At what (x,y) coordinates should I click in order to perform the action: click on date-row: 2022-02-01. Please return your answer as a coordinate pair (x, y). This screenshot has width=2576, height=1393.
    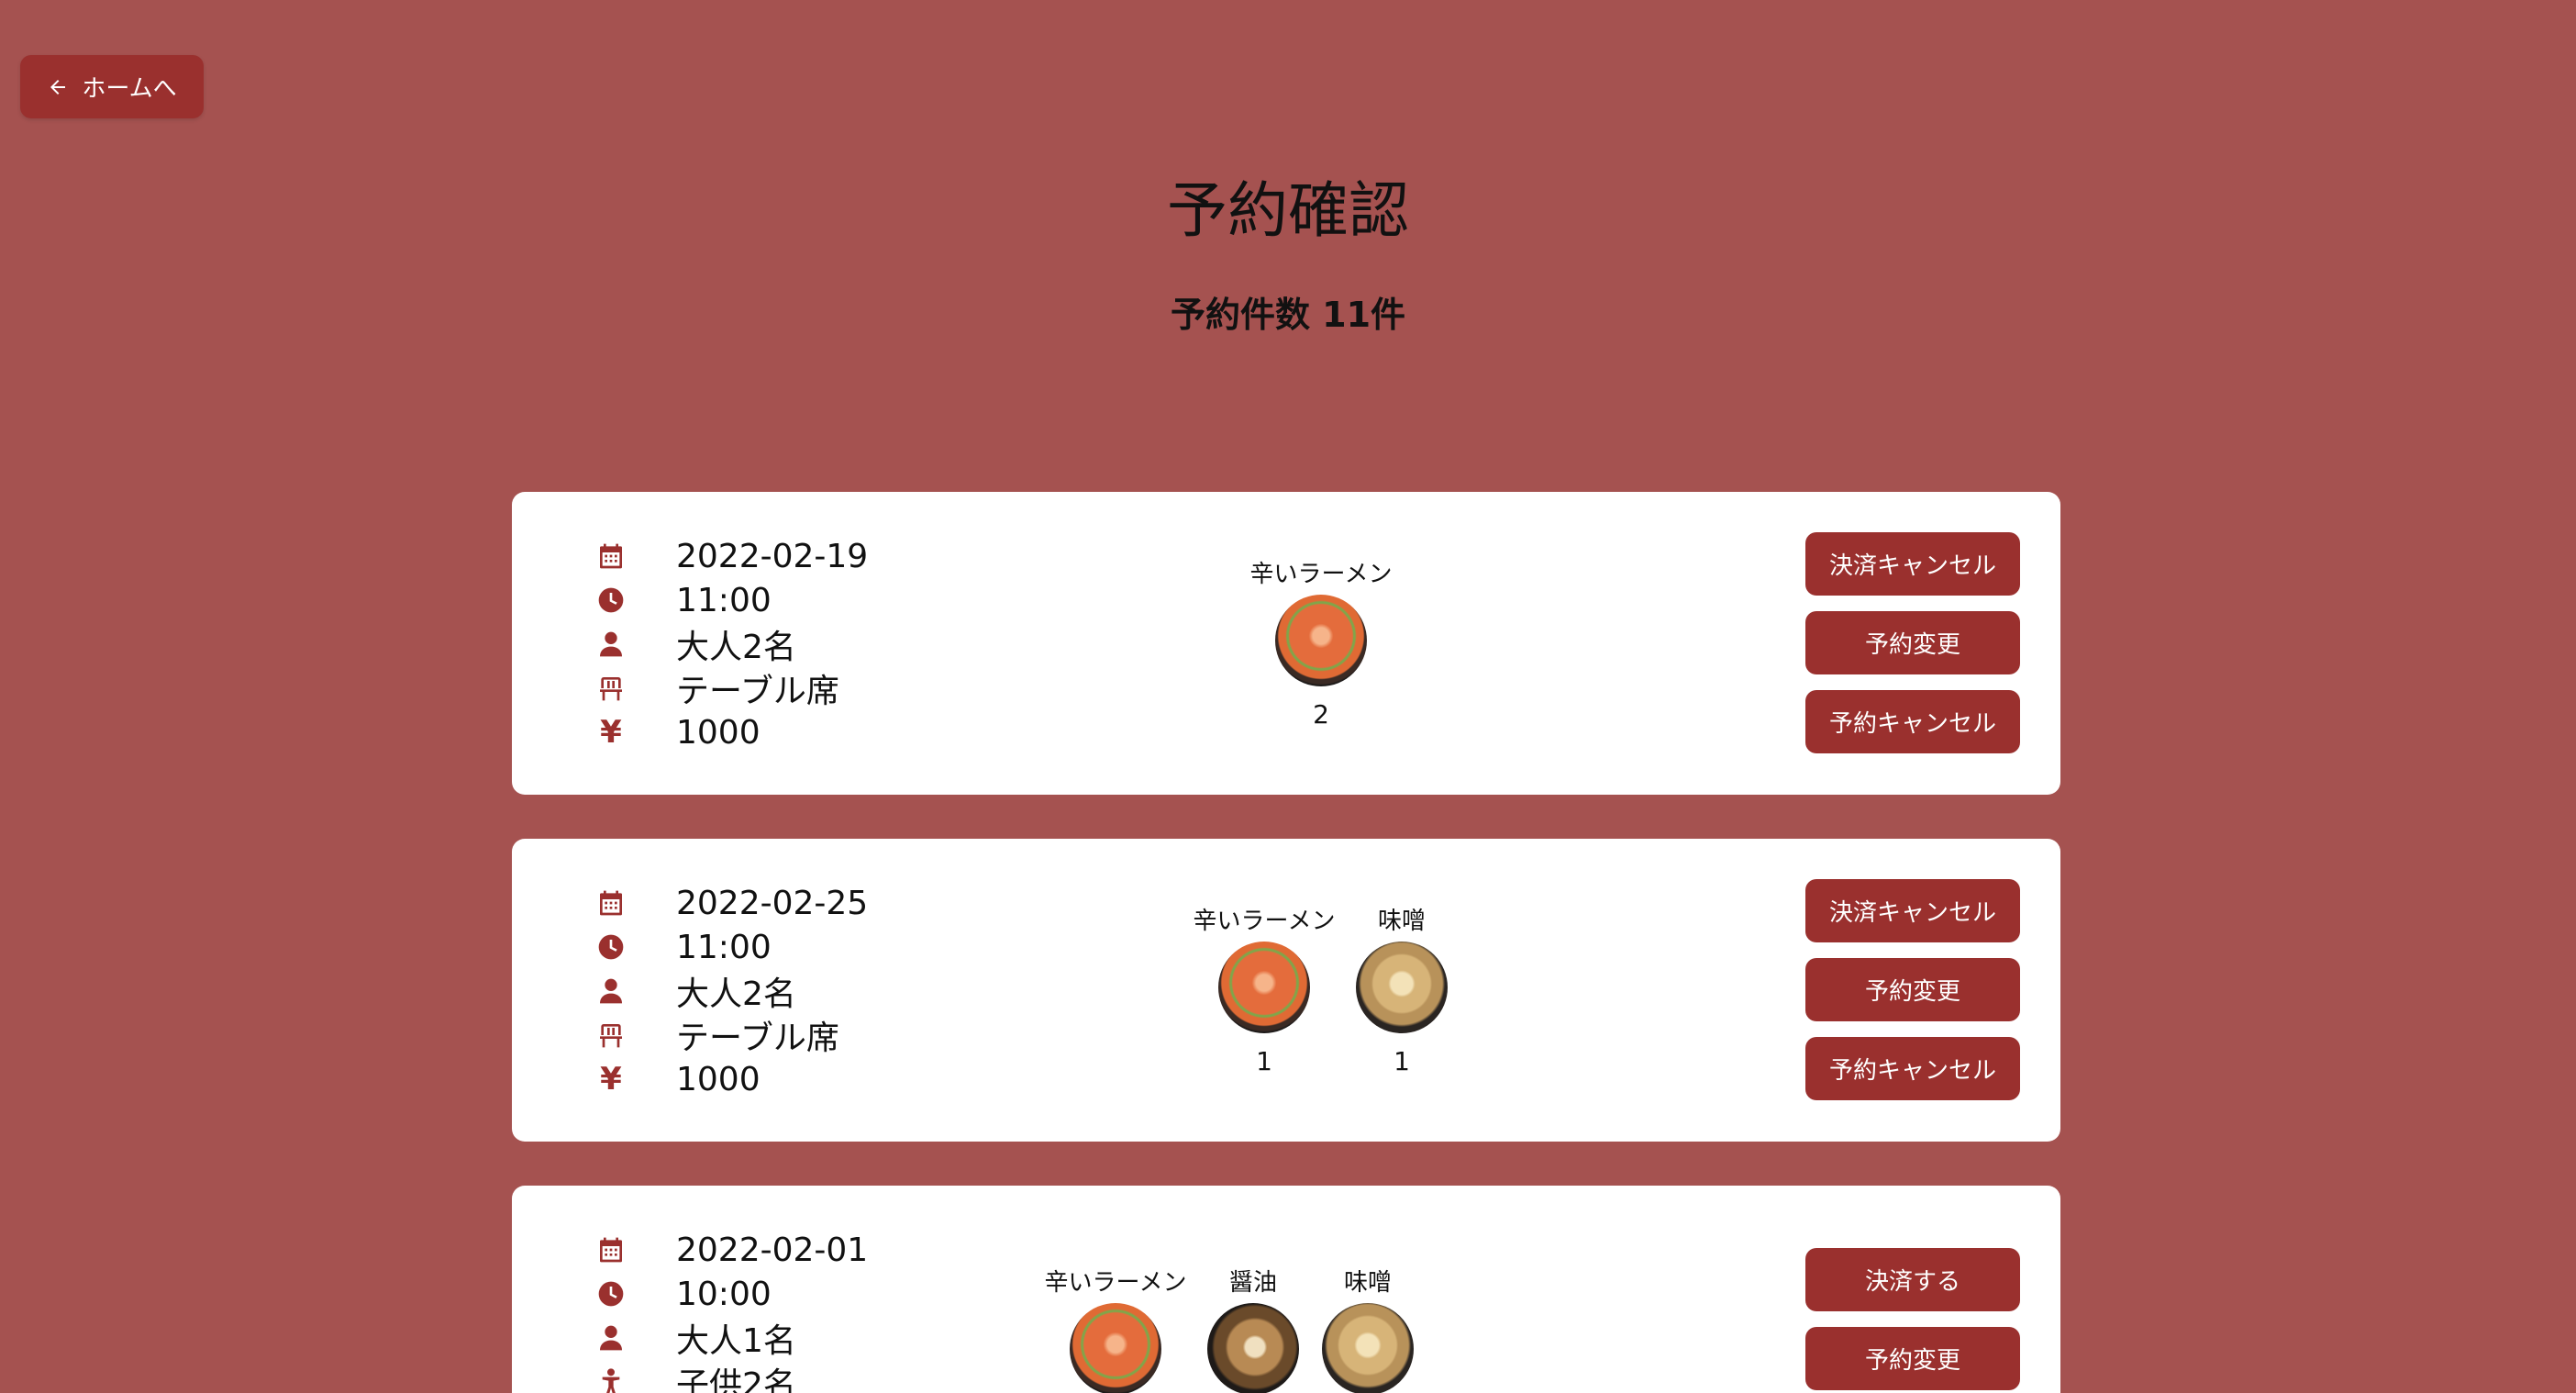
    Looking at the image, I should click on (729, 1250).